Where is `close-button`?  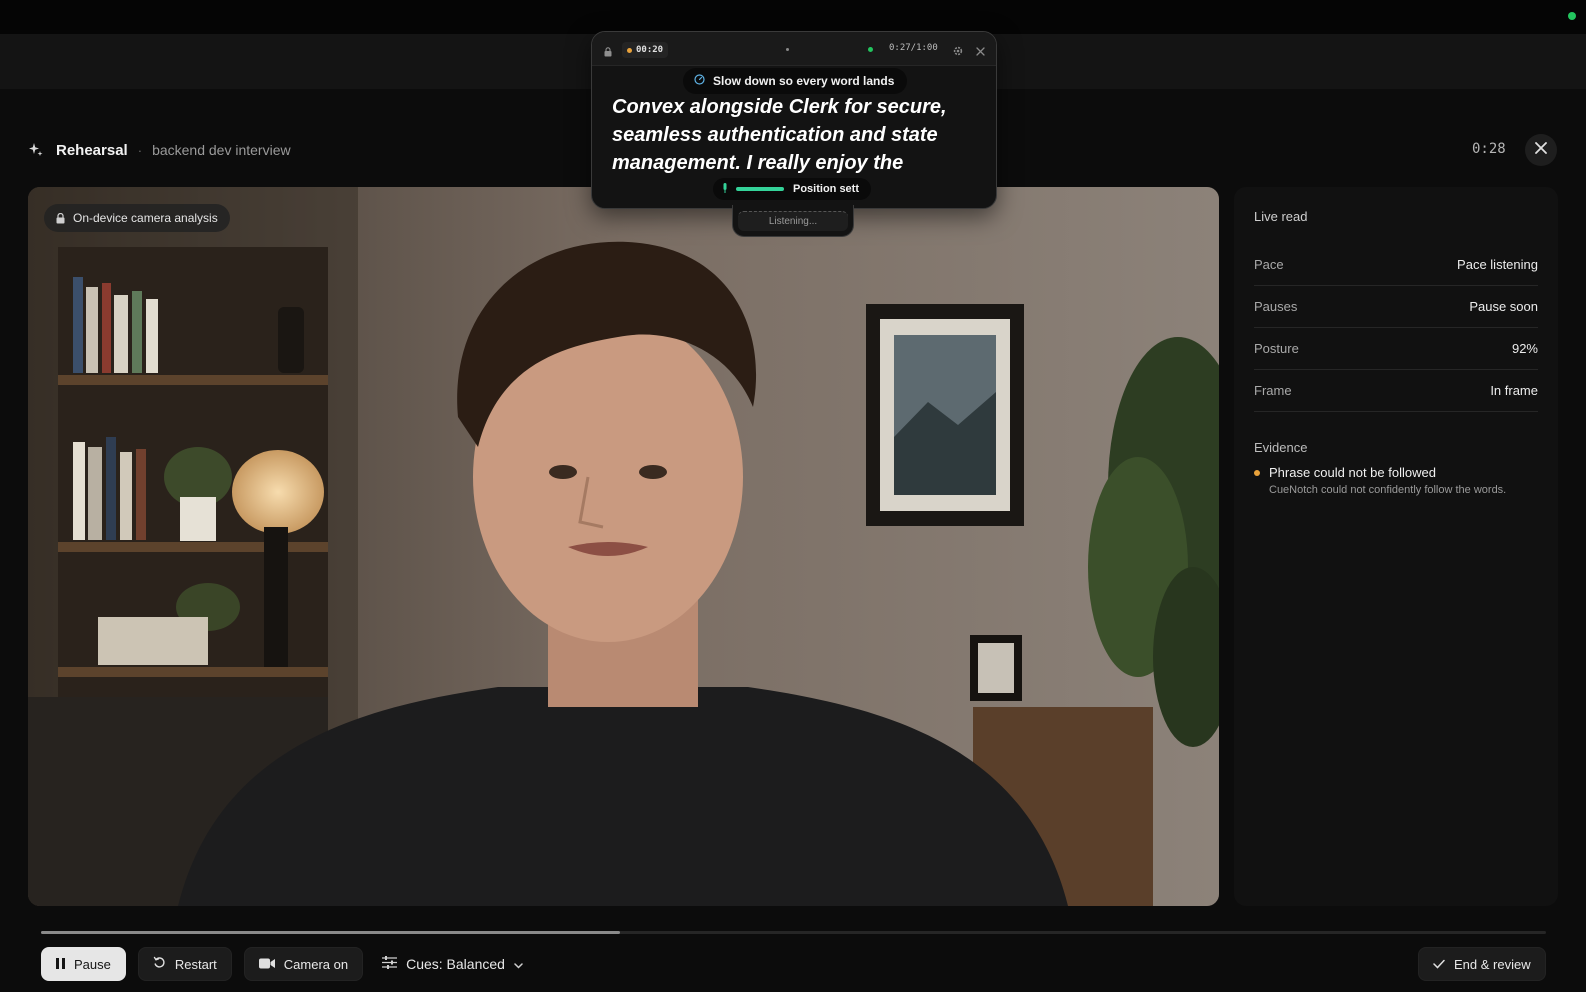 close-button is located at coordinates (1541, 150).